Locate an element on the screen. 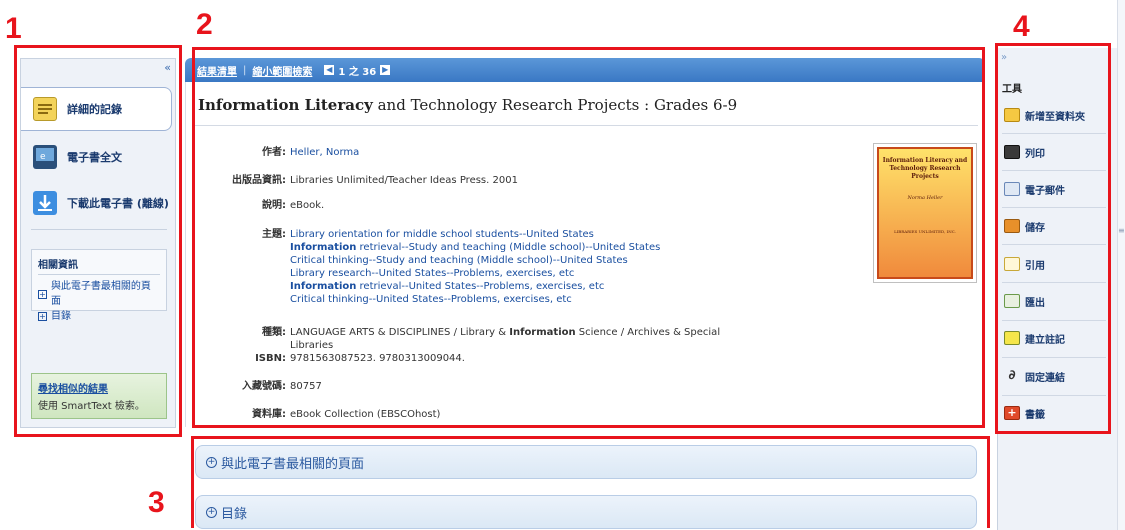  resize-grip-icon: ≡ is located at coordinates (1121, 230).